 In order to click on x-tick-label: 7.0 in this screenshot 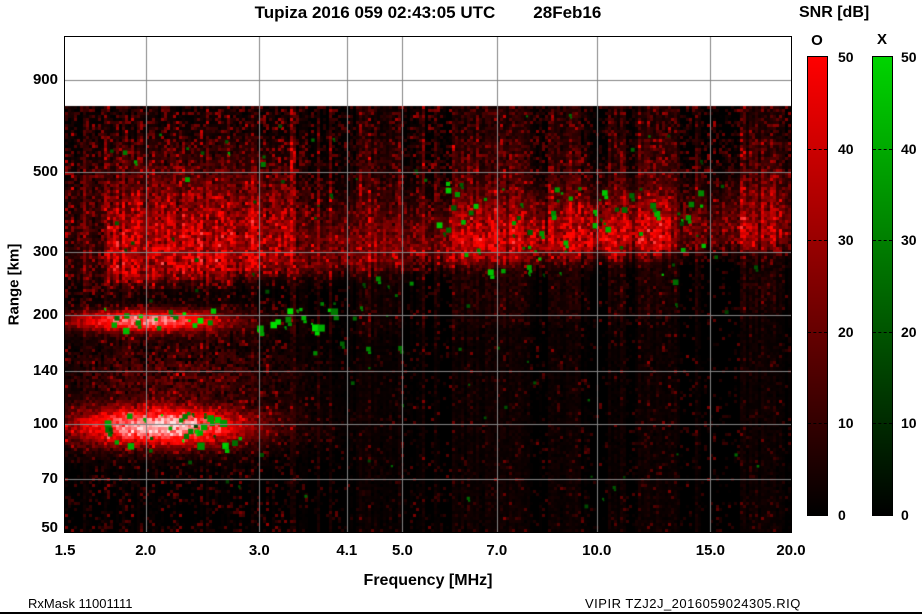, I will do `click(497, 550)`.